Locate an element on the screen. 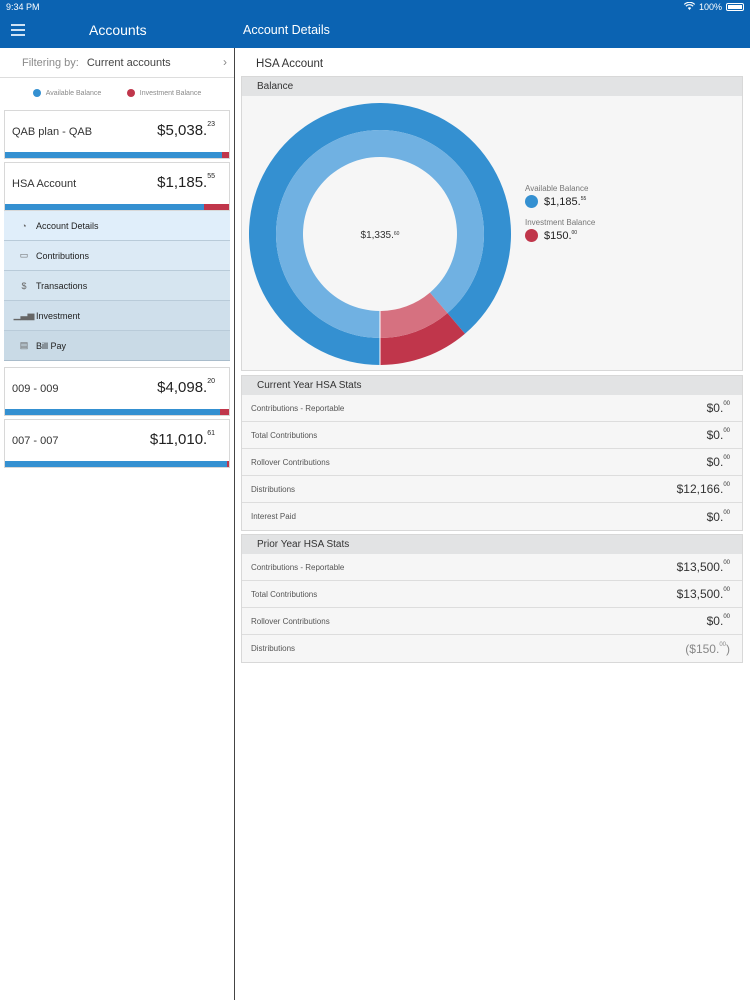 Image resolution: width=750 pixels, height=1000 pixels. stat-row: Total Contributions $0.00 is located at coordinates (492, 435).